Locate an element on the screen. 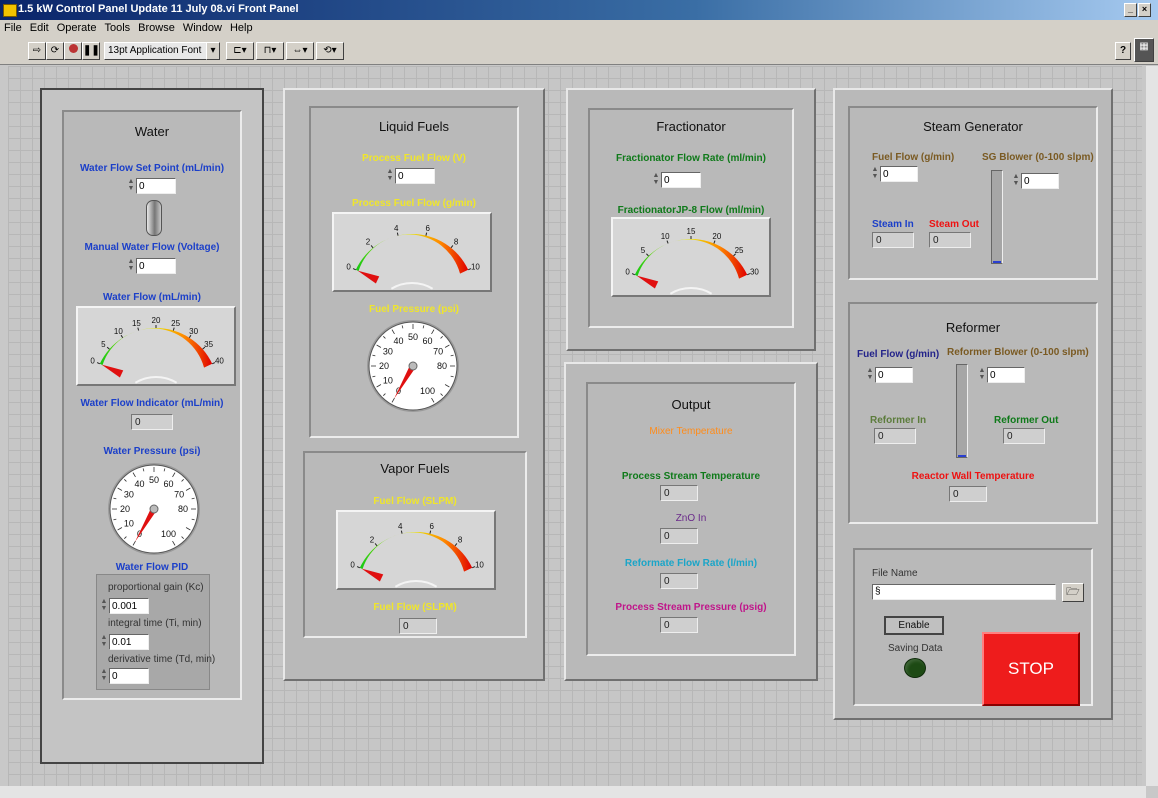  vertical-scrollbar is located at coordinates (1152, 426).